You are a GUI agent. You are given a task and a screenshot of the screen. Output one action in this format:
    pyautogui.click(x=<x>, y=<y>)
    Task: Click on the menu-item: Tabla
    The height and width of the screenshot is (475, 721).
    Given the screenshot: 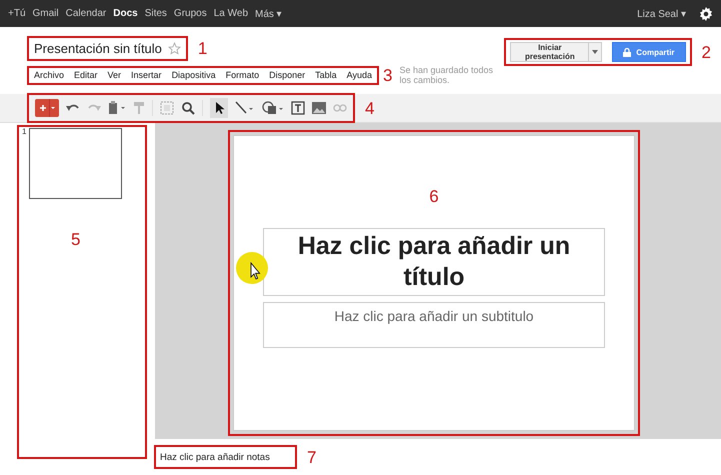 What is the action you would take?
    pyautogui.click(x=326, y=75)
    